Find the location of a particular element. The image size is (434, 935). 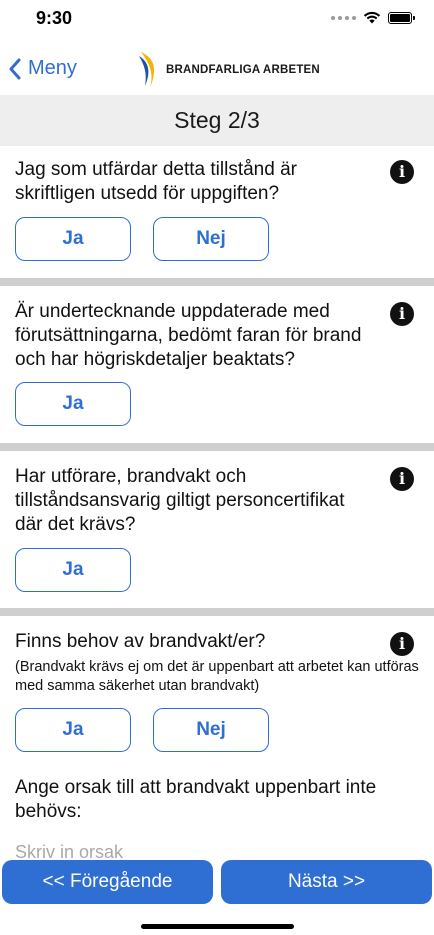

brand-name: BRANDFARLIGA ARBETEN is located at coordinates (243, 70).